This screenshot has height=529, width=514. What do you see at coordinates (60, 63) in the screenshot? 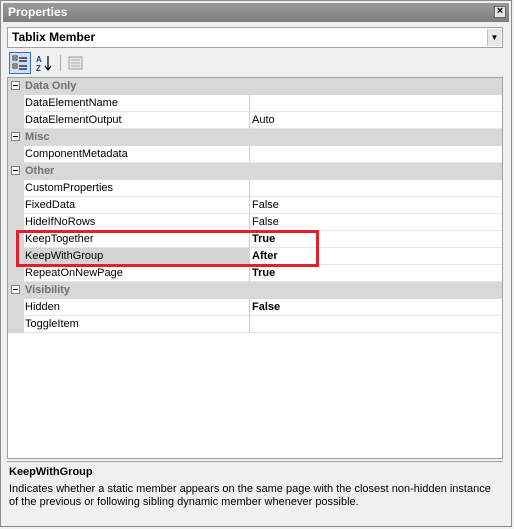
I see `toolbar-separator` at bounding box center [60, 63].